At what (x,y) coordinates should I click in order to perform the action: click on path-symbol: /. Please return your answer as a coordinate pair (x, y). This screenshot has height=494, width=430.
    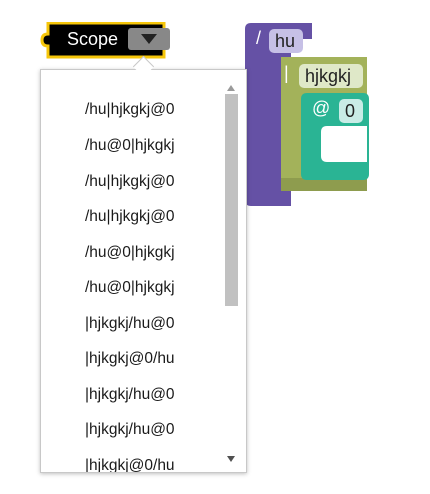
    Looking at the image, I should click on (259, 38).